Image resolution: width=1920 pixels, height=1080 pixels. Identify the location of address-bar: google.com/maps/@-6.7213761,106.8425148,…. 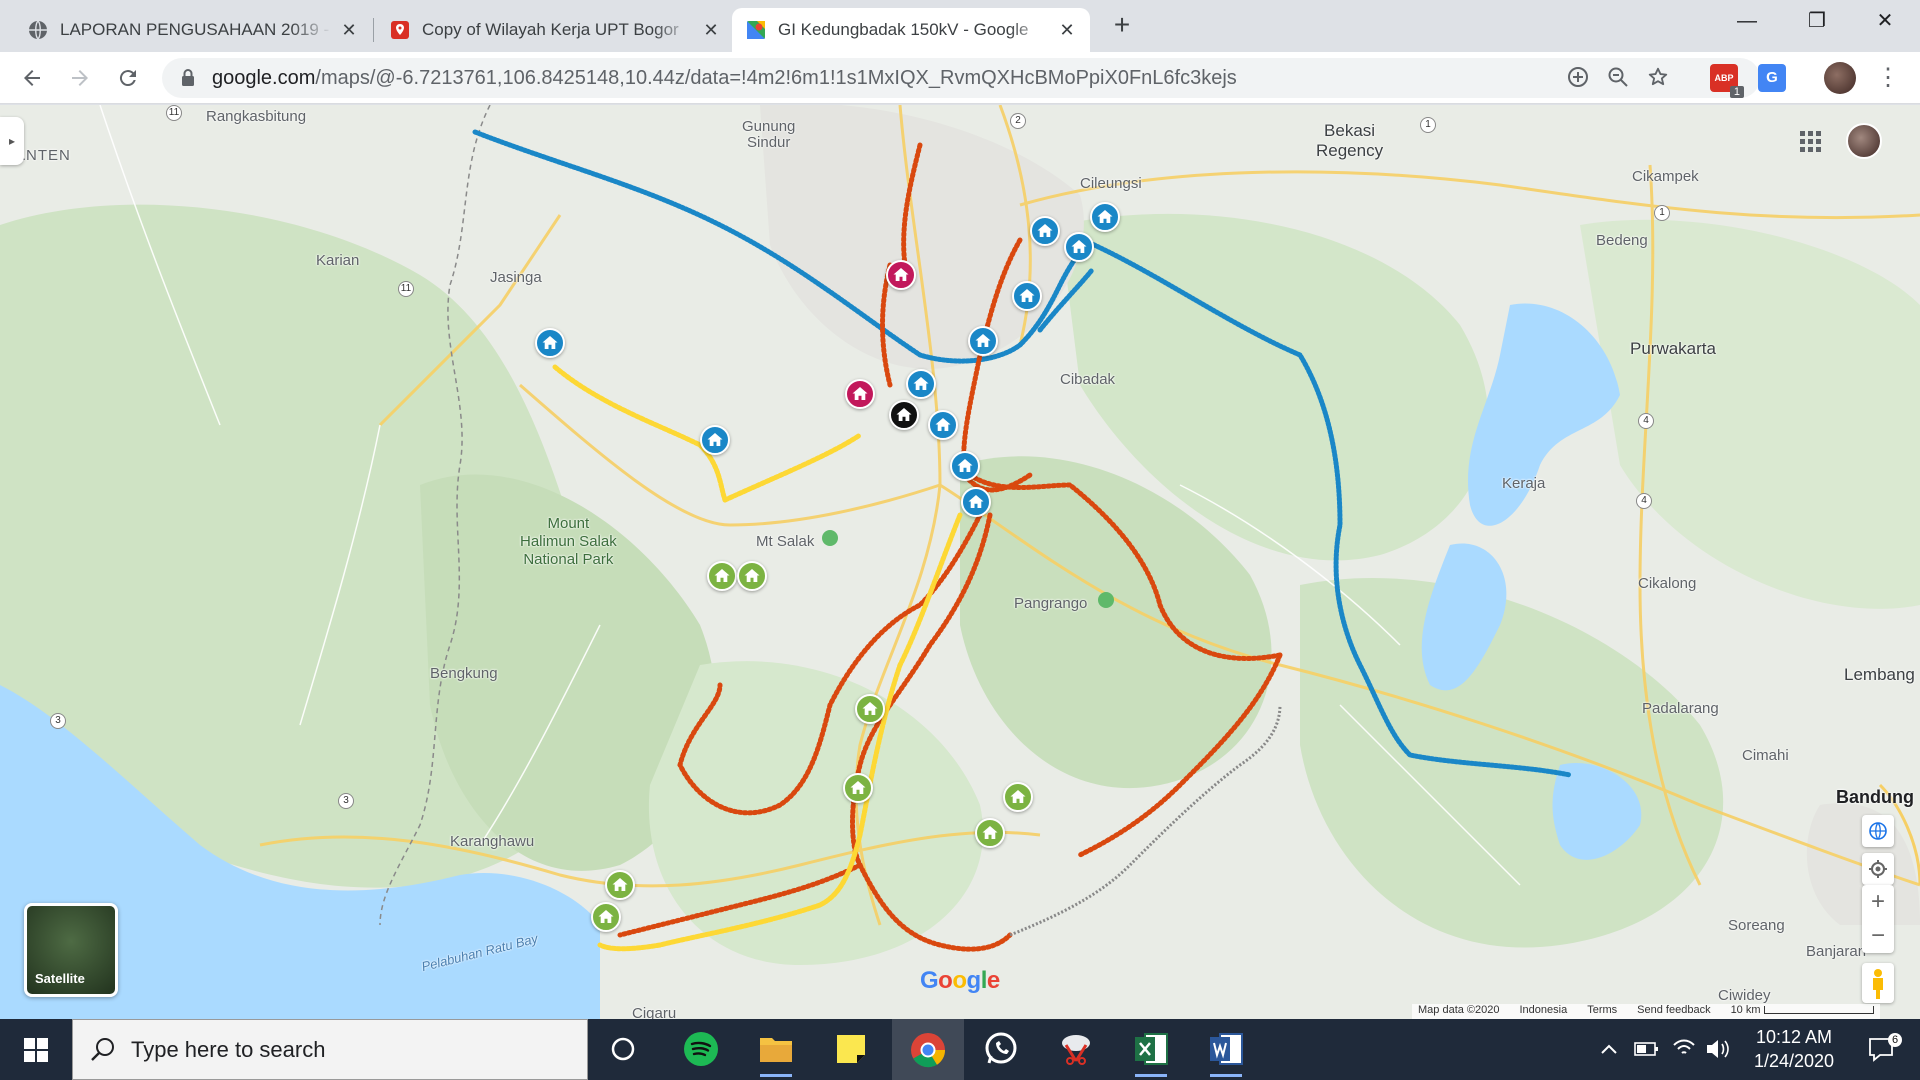
(961, 78).